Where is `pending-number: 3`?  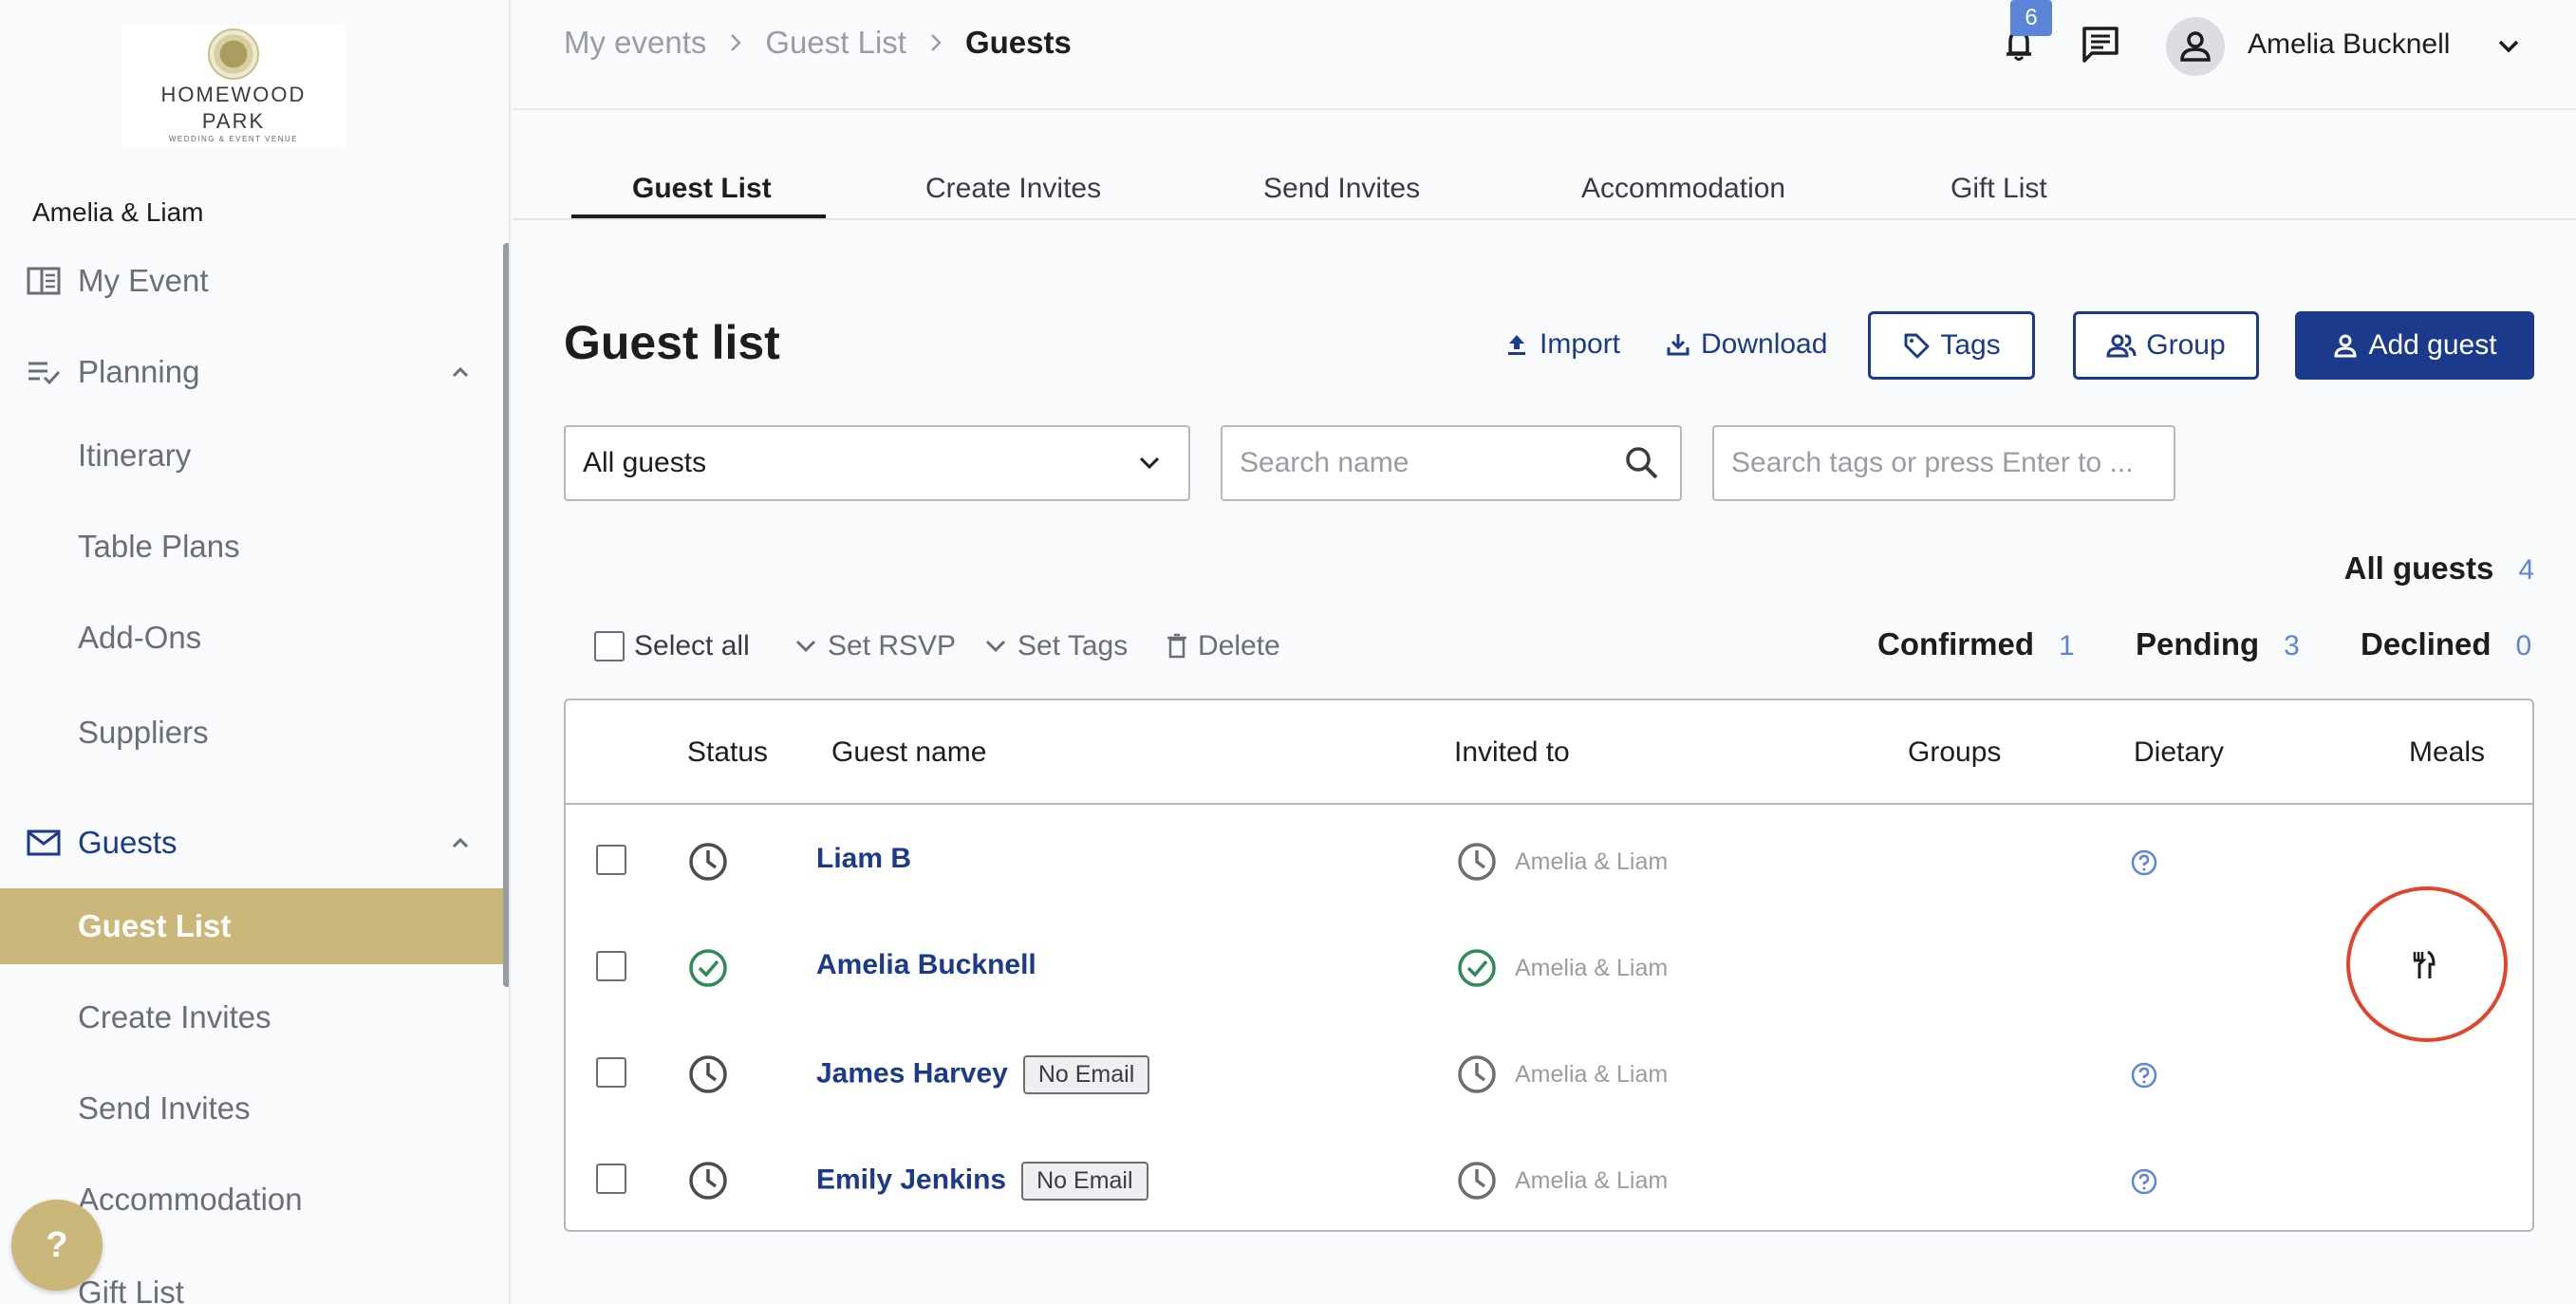 pending-number: 3 is located at coordinates (2292, 645).